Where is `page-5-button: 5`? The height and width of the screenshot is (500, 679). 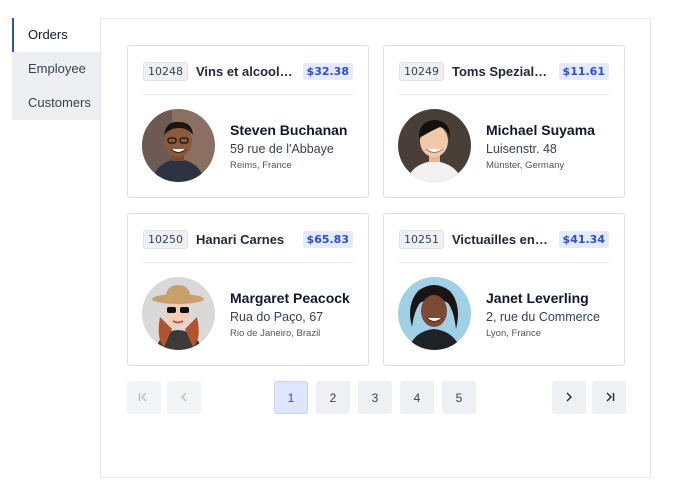 page-5-button: 5 is located at coordinates (459, 397).